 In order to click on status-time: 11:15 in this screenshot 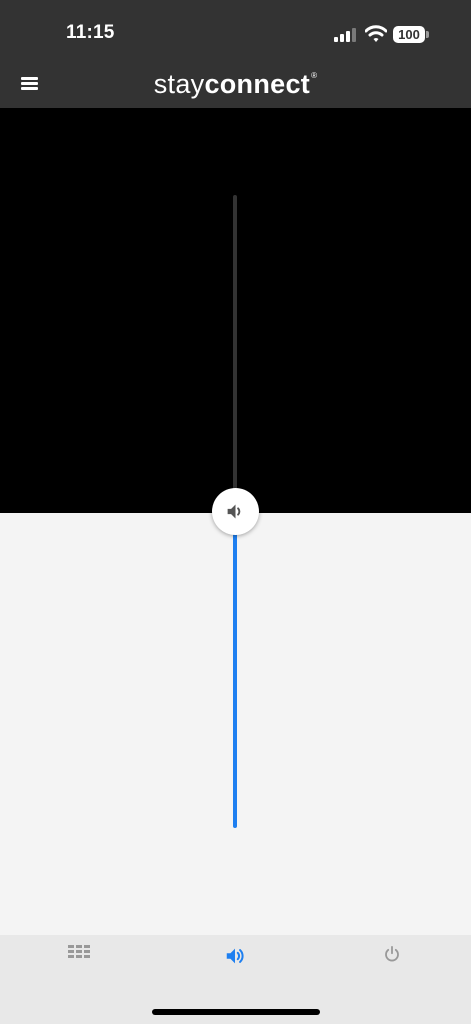, I will do `click(90, 32)`.